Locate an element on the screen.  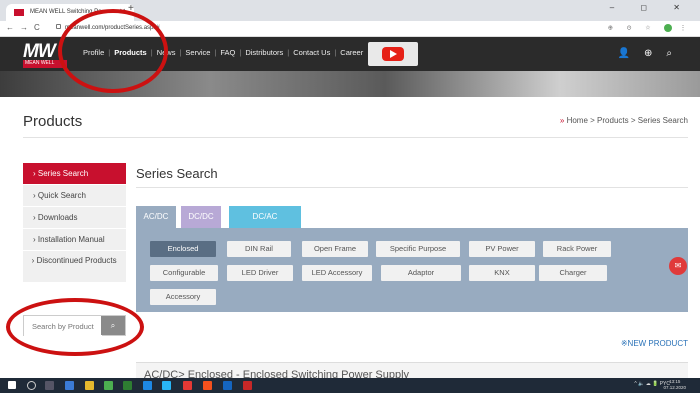
youtube-play-icon is located at coordinates (393, 54).